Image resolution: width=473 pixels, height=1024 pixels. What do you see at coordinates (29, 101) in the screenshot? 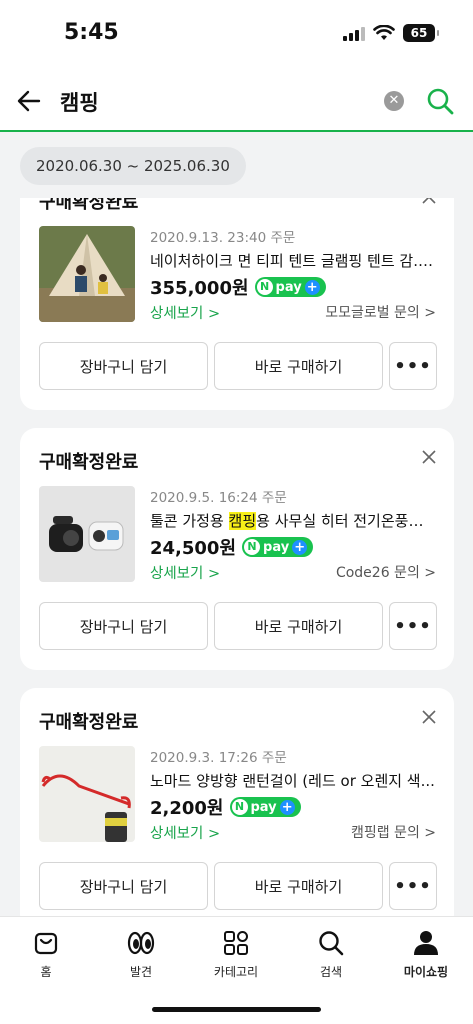
I see `back-arrow-icon` at bounding box center [29, 101].